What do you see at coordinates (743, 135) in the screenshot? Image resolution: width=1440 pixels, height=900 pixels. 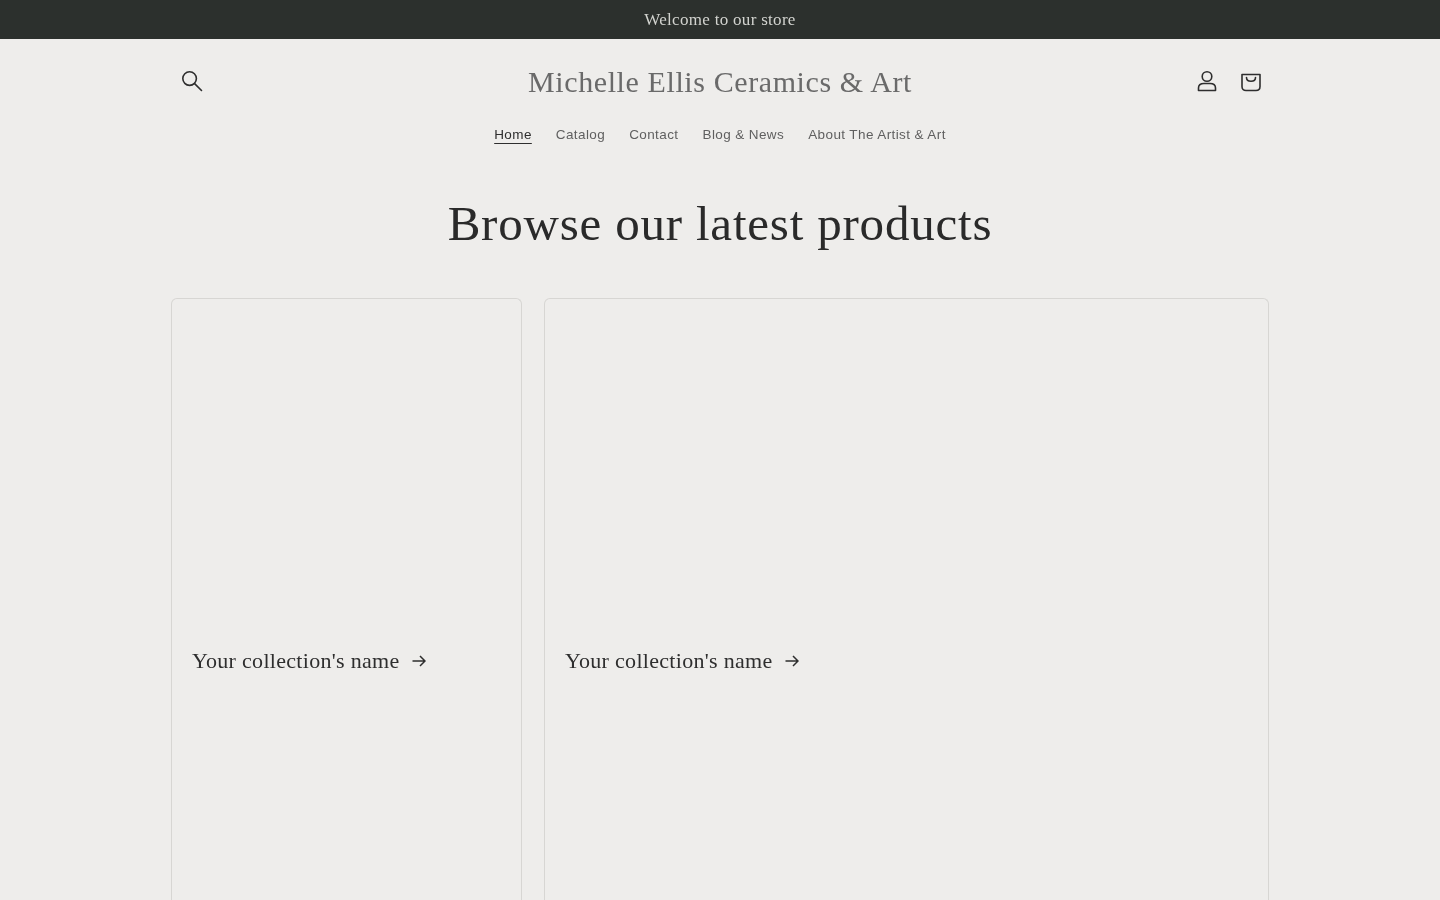 I see `nav-link: Blog & News` at bounding box center [743, 135].